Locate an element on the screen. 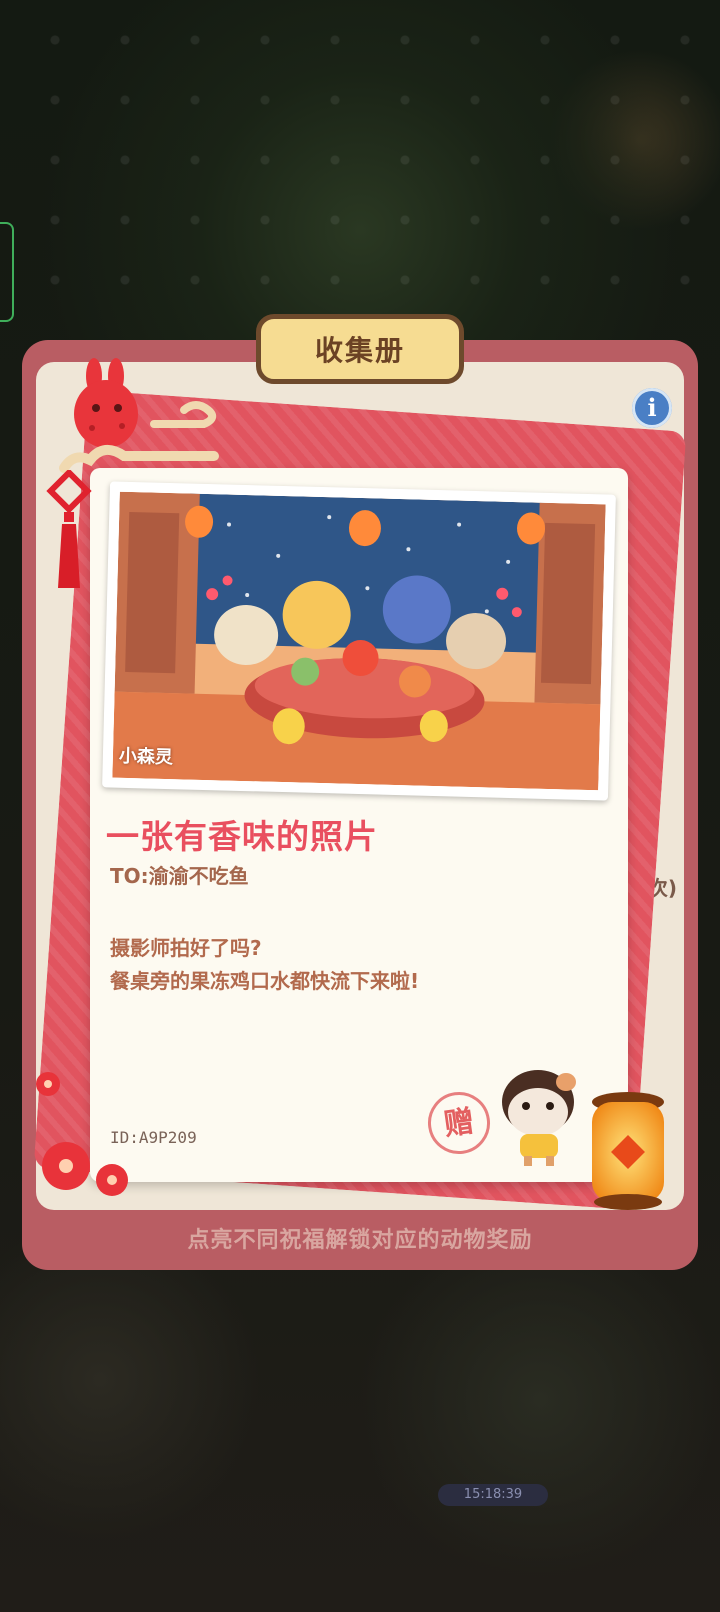 This screenshot has height=1612, width=720. card-message: 摄影师拍好了吗? 餐桌旁的果冻鸡口水都快流下来啦! is located at coordinates (264, 965).